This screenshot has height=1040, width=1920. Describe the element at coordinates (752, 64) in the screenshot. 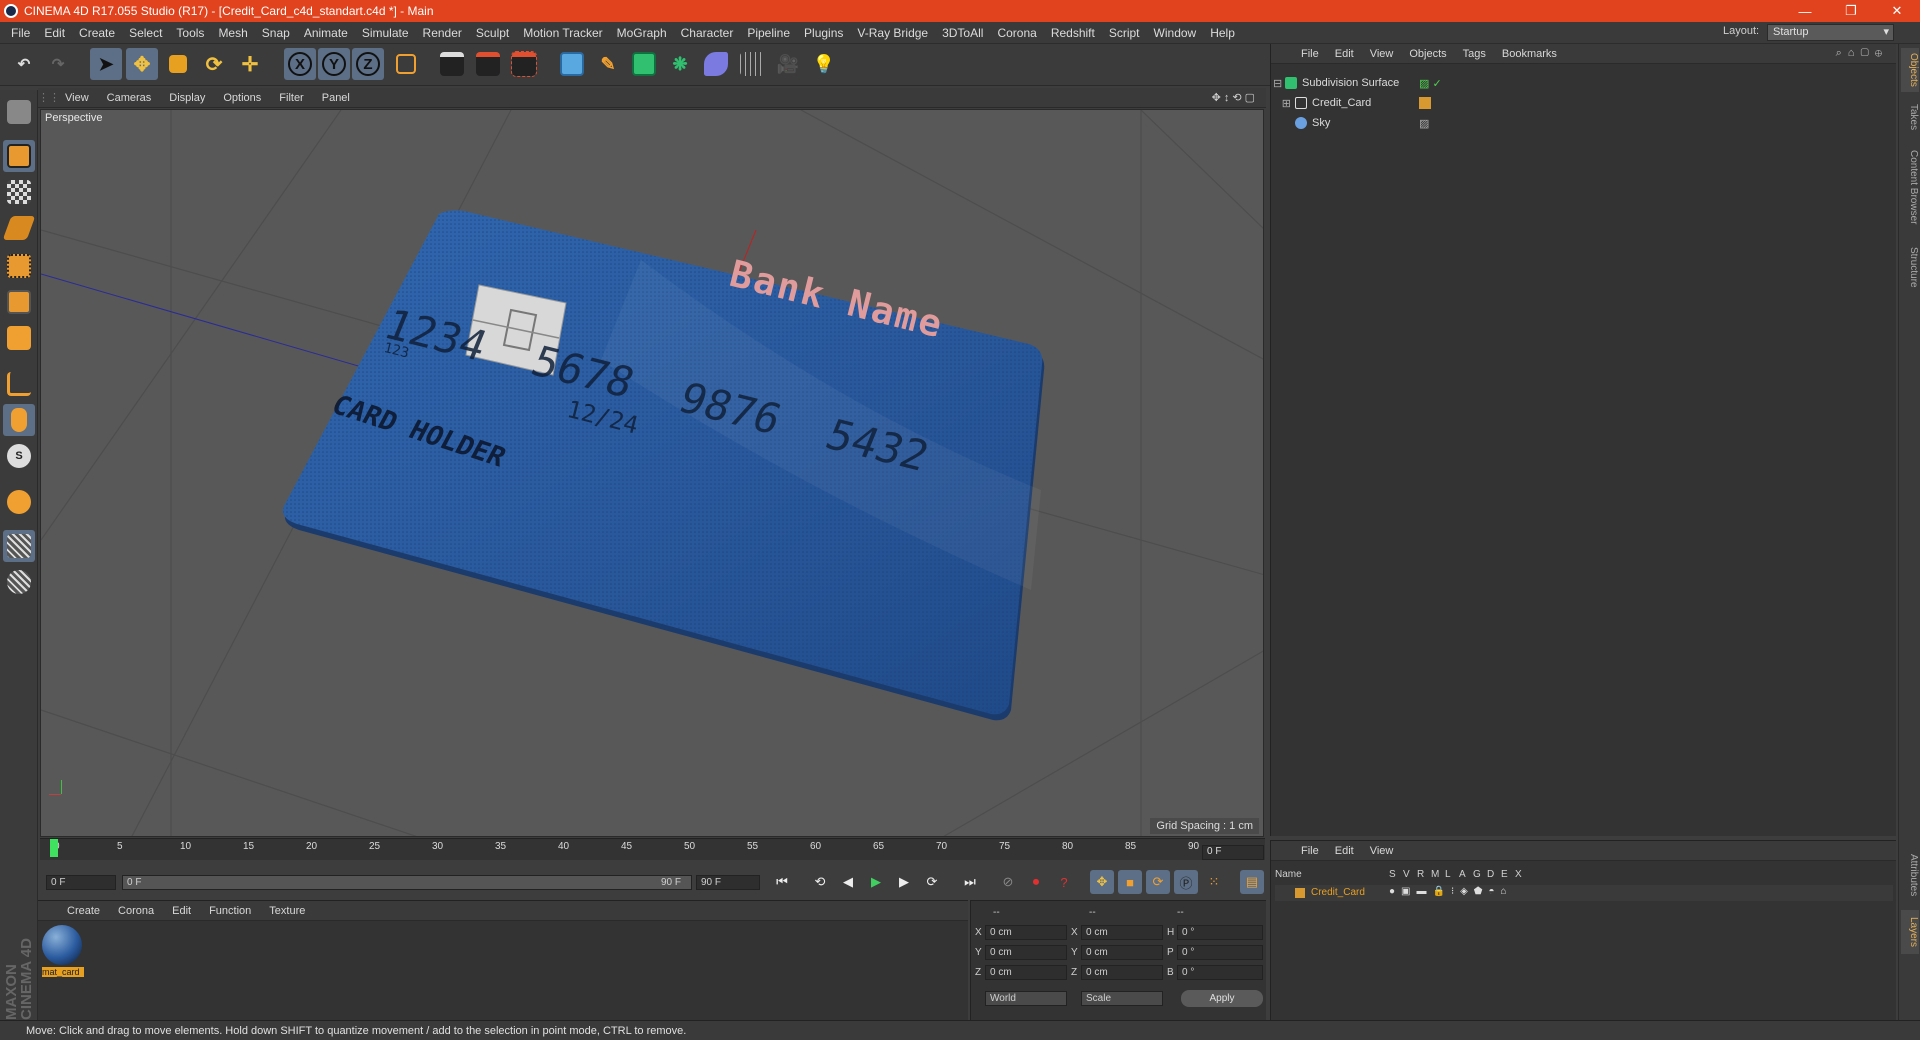

I see `floor-button` at that location.